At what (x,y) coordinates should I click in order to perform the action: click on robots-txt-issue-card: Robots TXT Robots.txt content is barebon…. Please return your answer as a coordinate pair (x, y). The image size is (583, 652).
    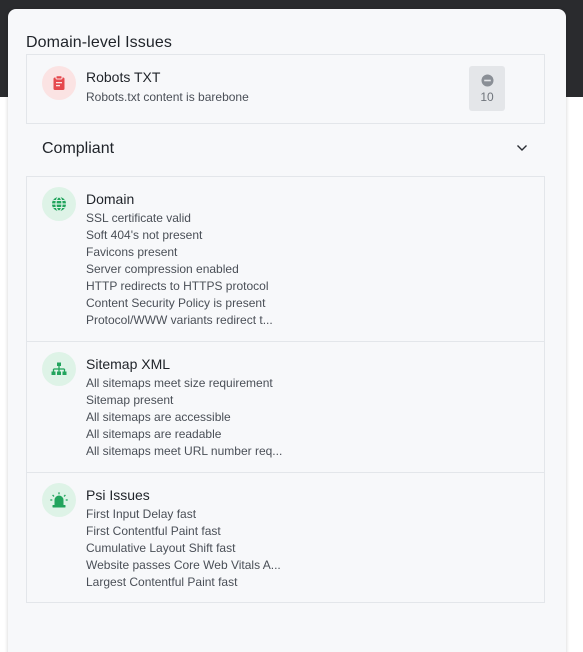
    Looking at the image, I should click on (285, 89).